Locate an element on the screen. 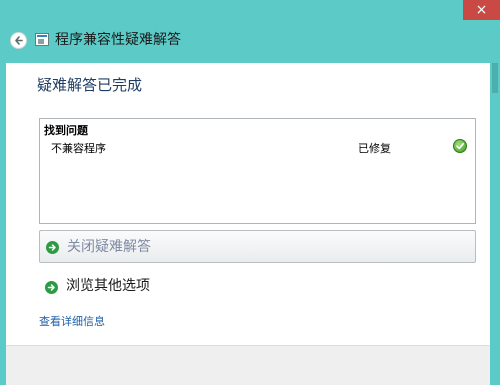 The width and height of the screenshot is (500, 385). results-header: 找到问题 is located at coordinates (66, 130).